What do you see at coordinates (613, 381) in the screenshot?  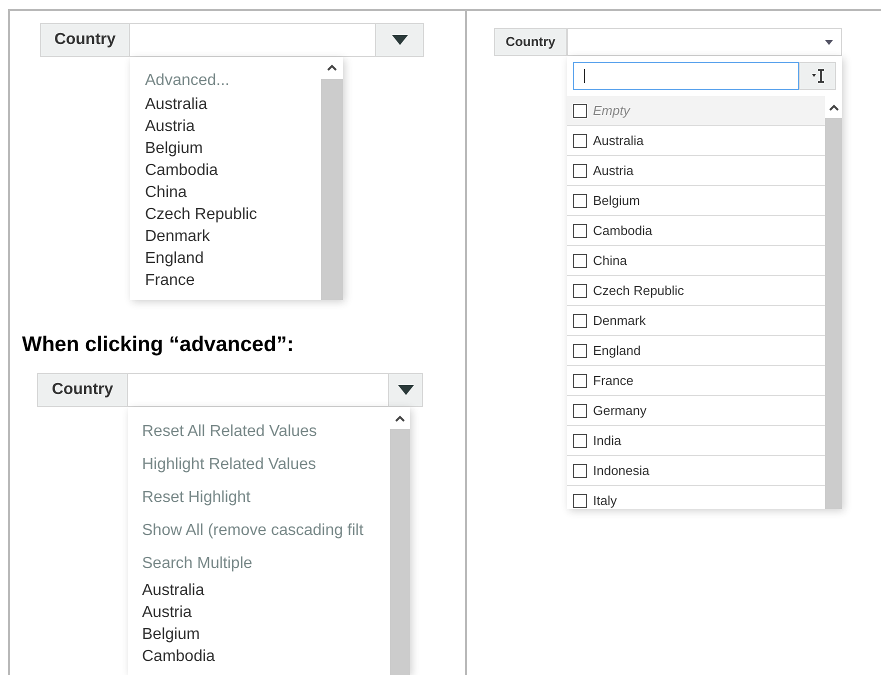 I see `option-label: France` at bounding box center [613, 381].